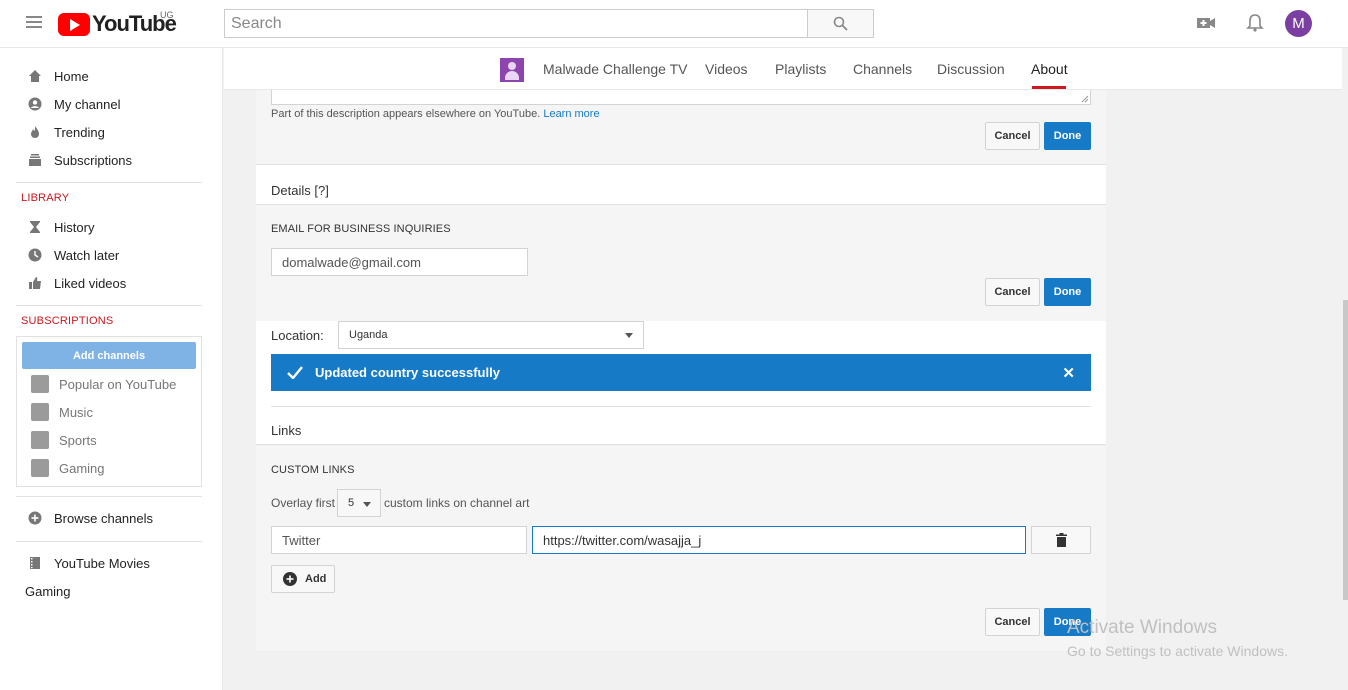 This screenshot has width=1348, height=690. I want to click on notifications-bell-icon, so click(1255, 23).